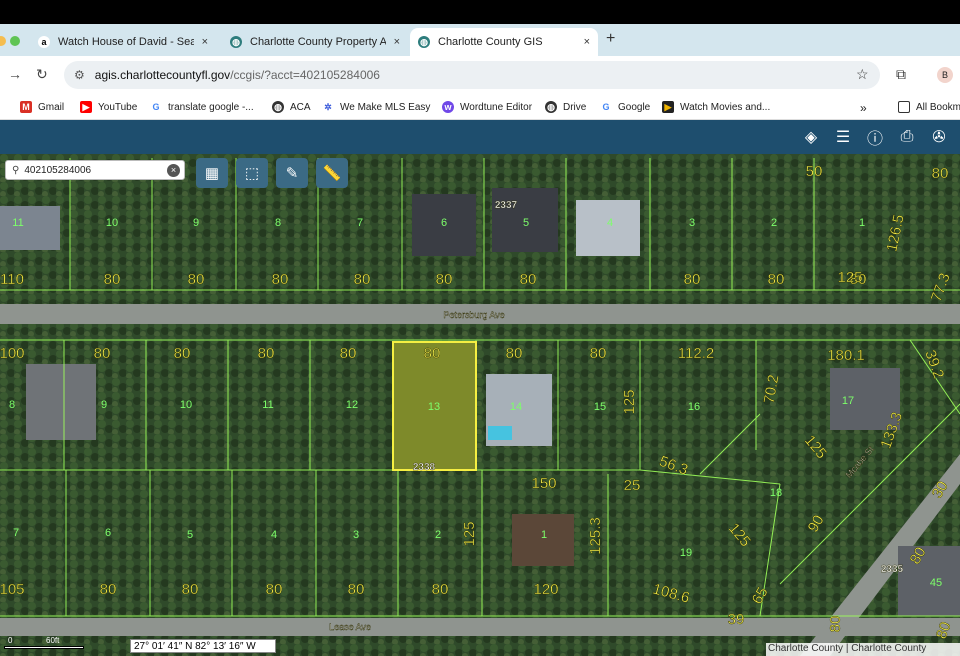 This screenshot has width=960, height=656. What do you see at coordinates (901, 74) in the screenshot?
I see `extensions-icon: ⧉` at bounding box center [901, 74].